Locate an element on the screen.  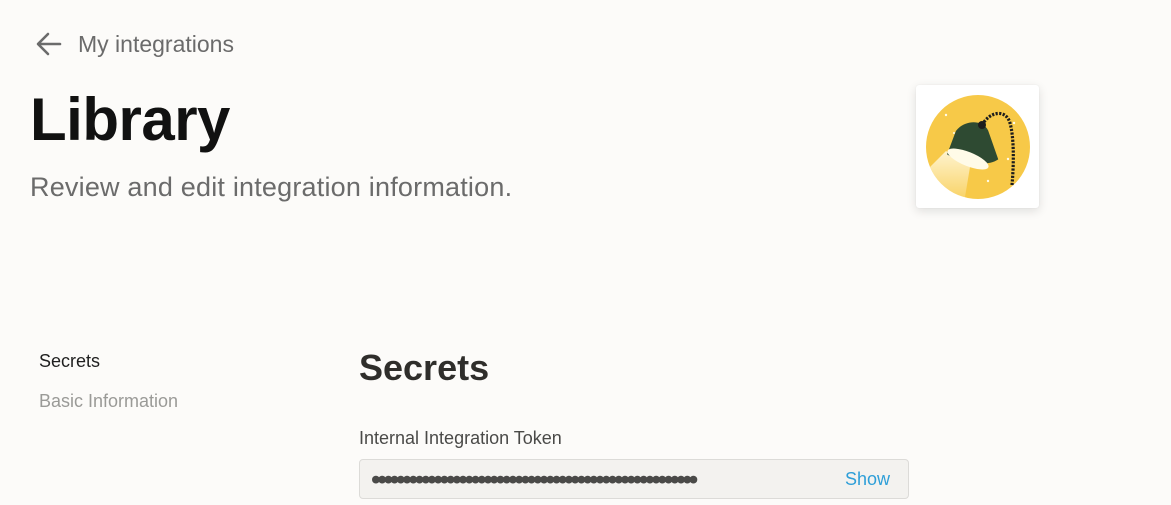
back-to-integrations-link: My integrations is located at coordinates (134, 44).